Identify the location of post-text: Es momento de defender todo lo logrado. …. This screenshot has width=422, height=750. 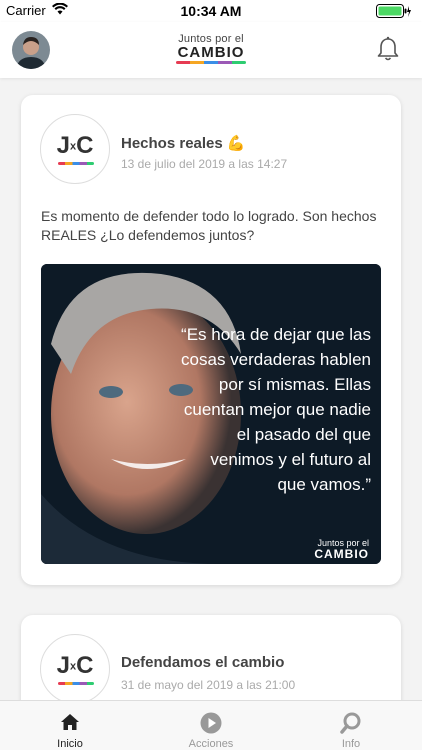
(209, 225).